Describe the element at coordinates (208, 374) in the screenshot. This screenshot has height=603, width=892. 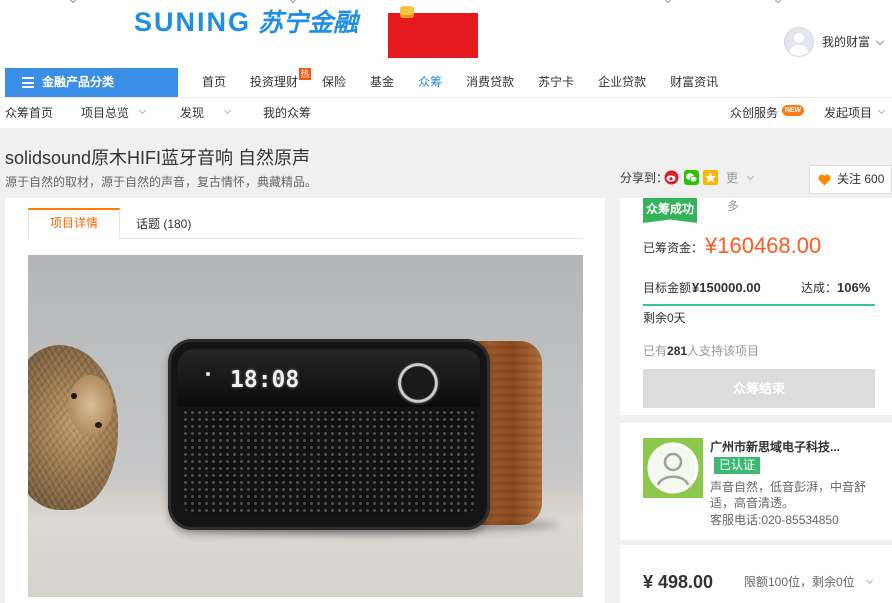
I see `image-speaker-led` at that location.